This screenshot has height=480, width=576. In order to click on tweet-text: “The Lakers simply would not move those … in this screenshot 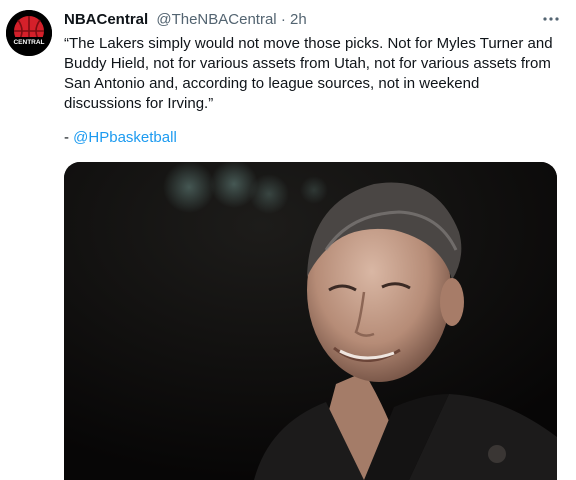, I will do `click(312, 74)`.